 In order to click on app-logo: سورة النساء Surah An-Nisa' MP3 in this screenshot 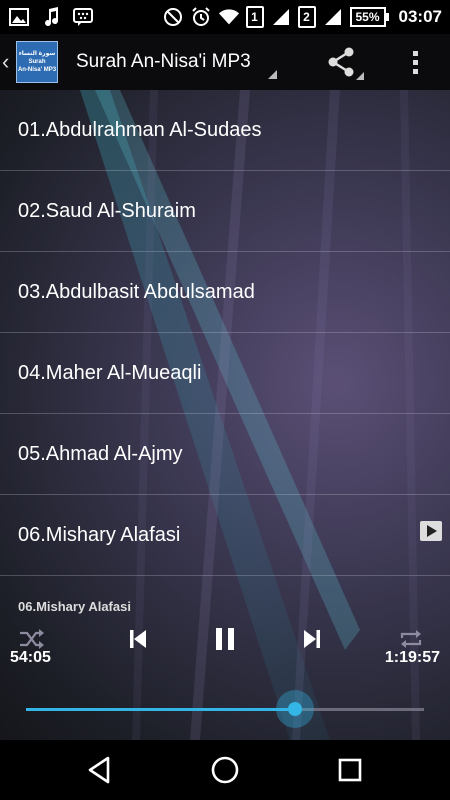, I will do `click(37, 62)`.